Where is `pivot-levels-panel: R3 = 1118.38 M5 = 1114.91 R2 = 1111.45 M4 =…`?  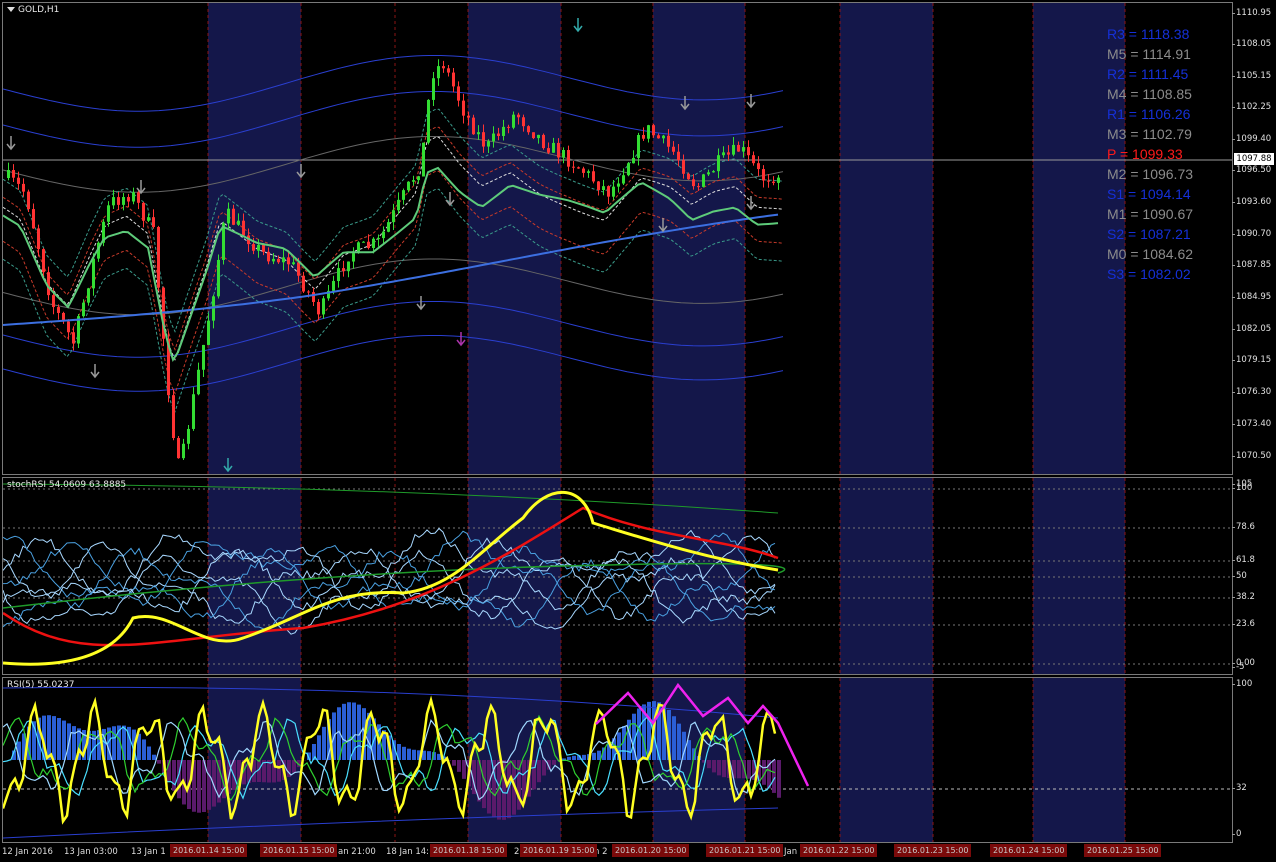
pivot-levels-panel: R3 = 1118.38 M5 = 1114.91 R2 = 1111.45 M4 =… is located at coordinates (1150, 154).